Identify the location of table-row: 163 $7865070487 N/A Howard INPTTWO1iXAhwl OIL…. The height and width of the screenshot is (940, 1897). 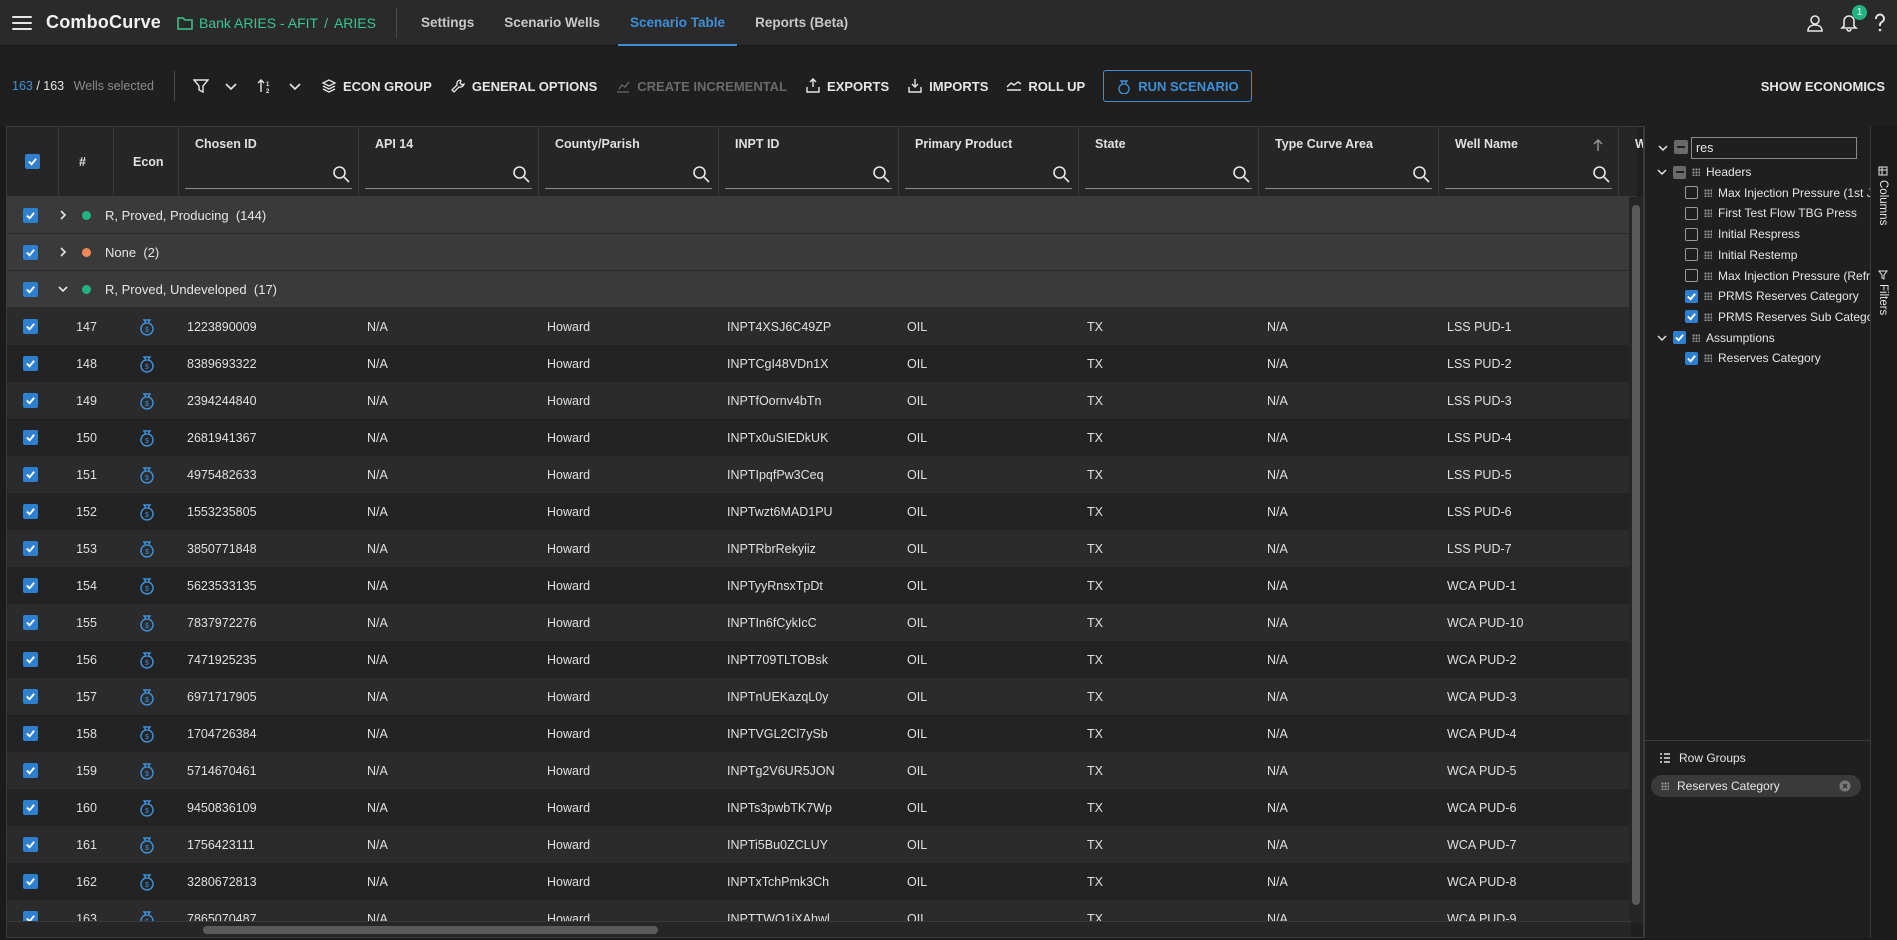
(818, 911).